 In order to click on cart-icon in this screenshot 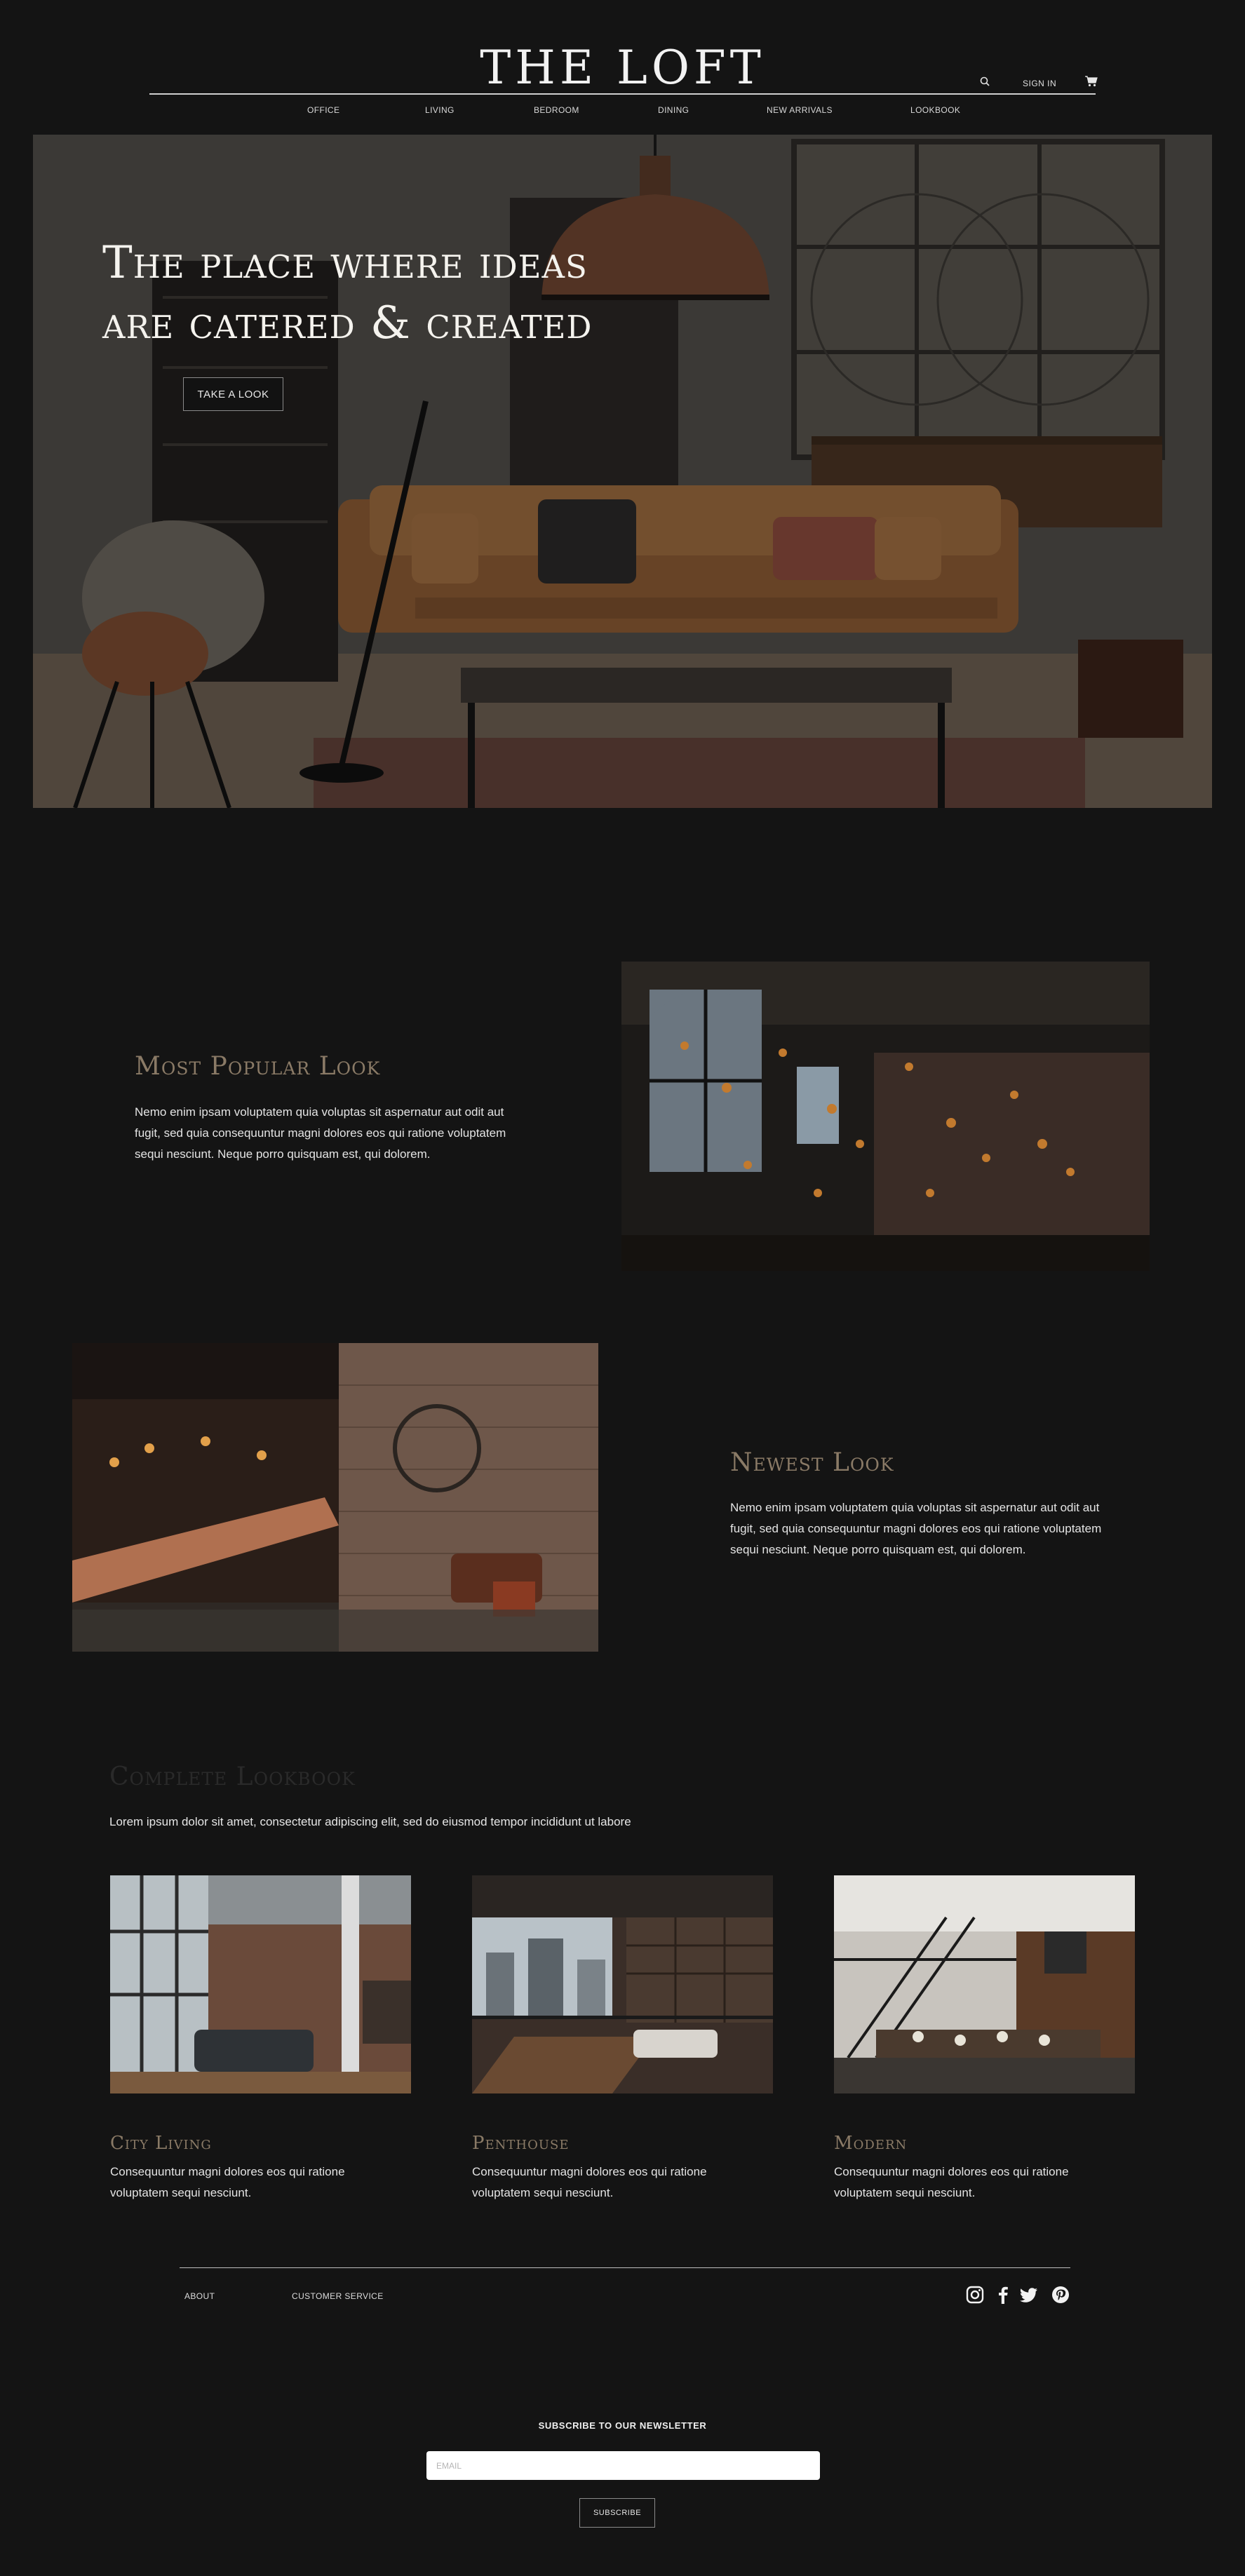, I will do `click(1091, 81)`.